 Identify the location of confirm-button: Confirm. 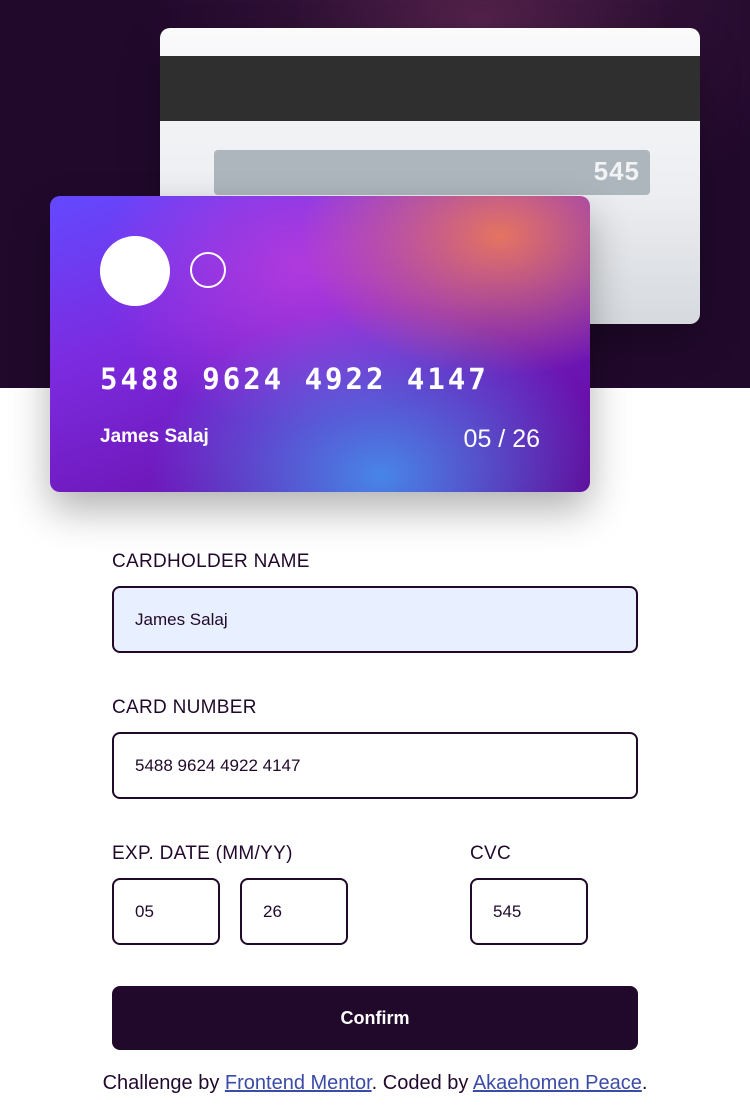
(375, 1018).